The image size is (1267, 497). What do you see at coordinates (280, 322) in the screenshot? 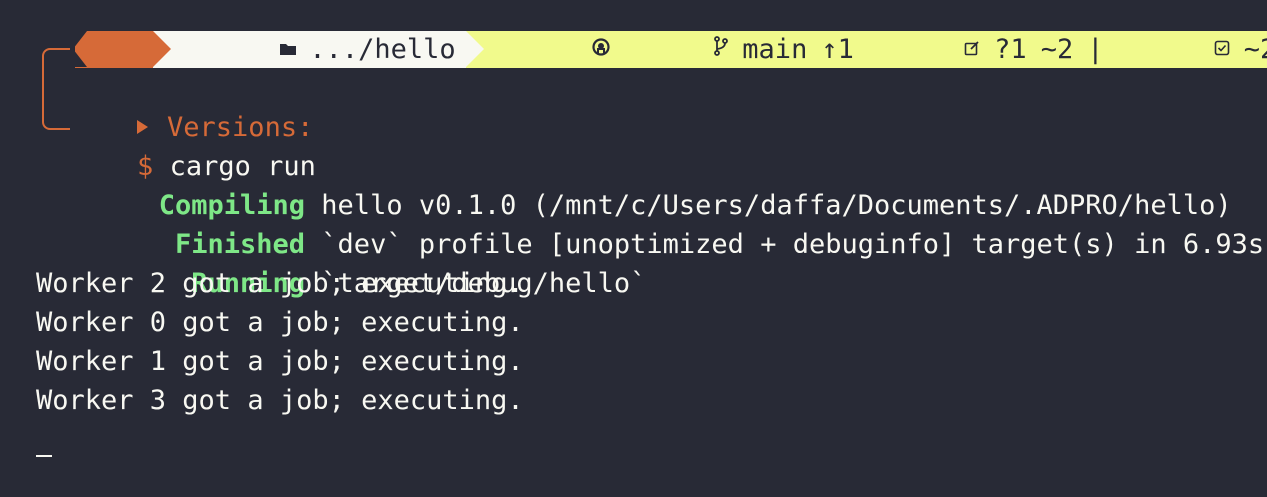
I see `program-output-line: Worker 0 got a job; executing.` at bounding box center [280, 322].